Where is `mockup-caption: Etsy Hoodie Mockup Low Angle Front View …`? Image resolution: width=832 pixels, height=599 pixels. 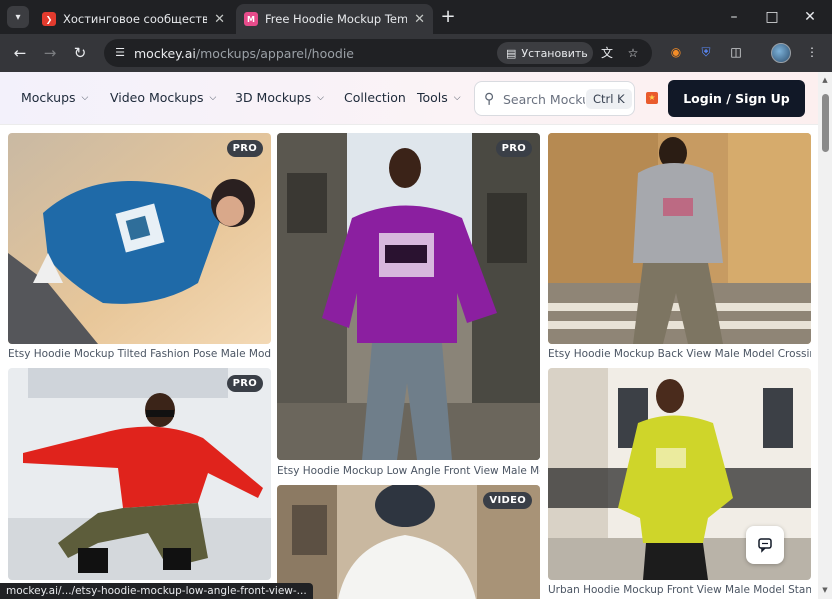 mockup-caption: Etsy Hoodie Mockup Low Angle Front View … is located at coordinates (408, 471).